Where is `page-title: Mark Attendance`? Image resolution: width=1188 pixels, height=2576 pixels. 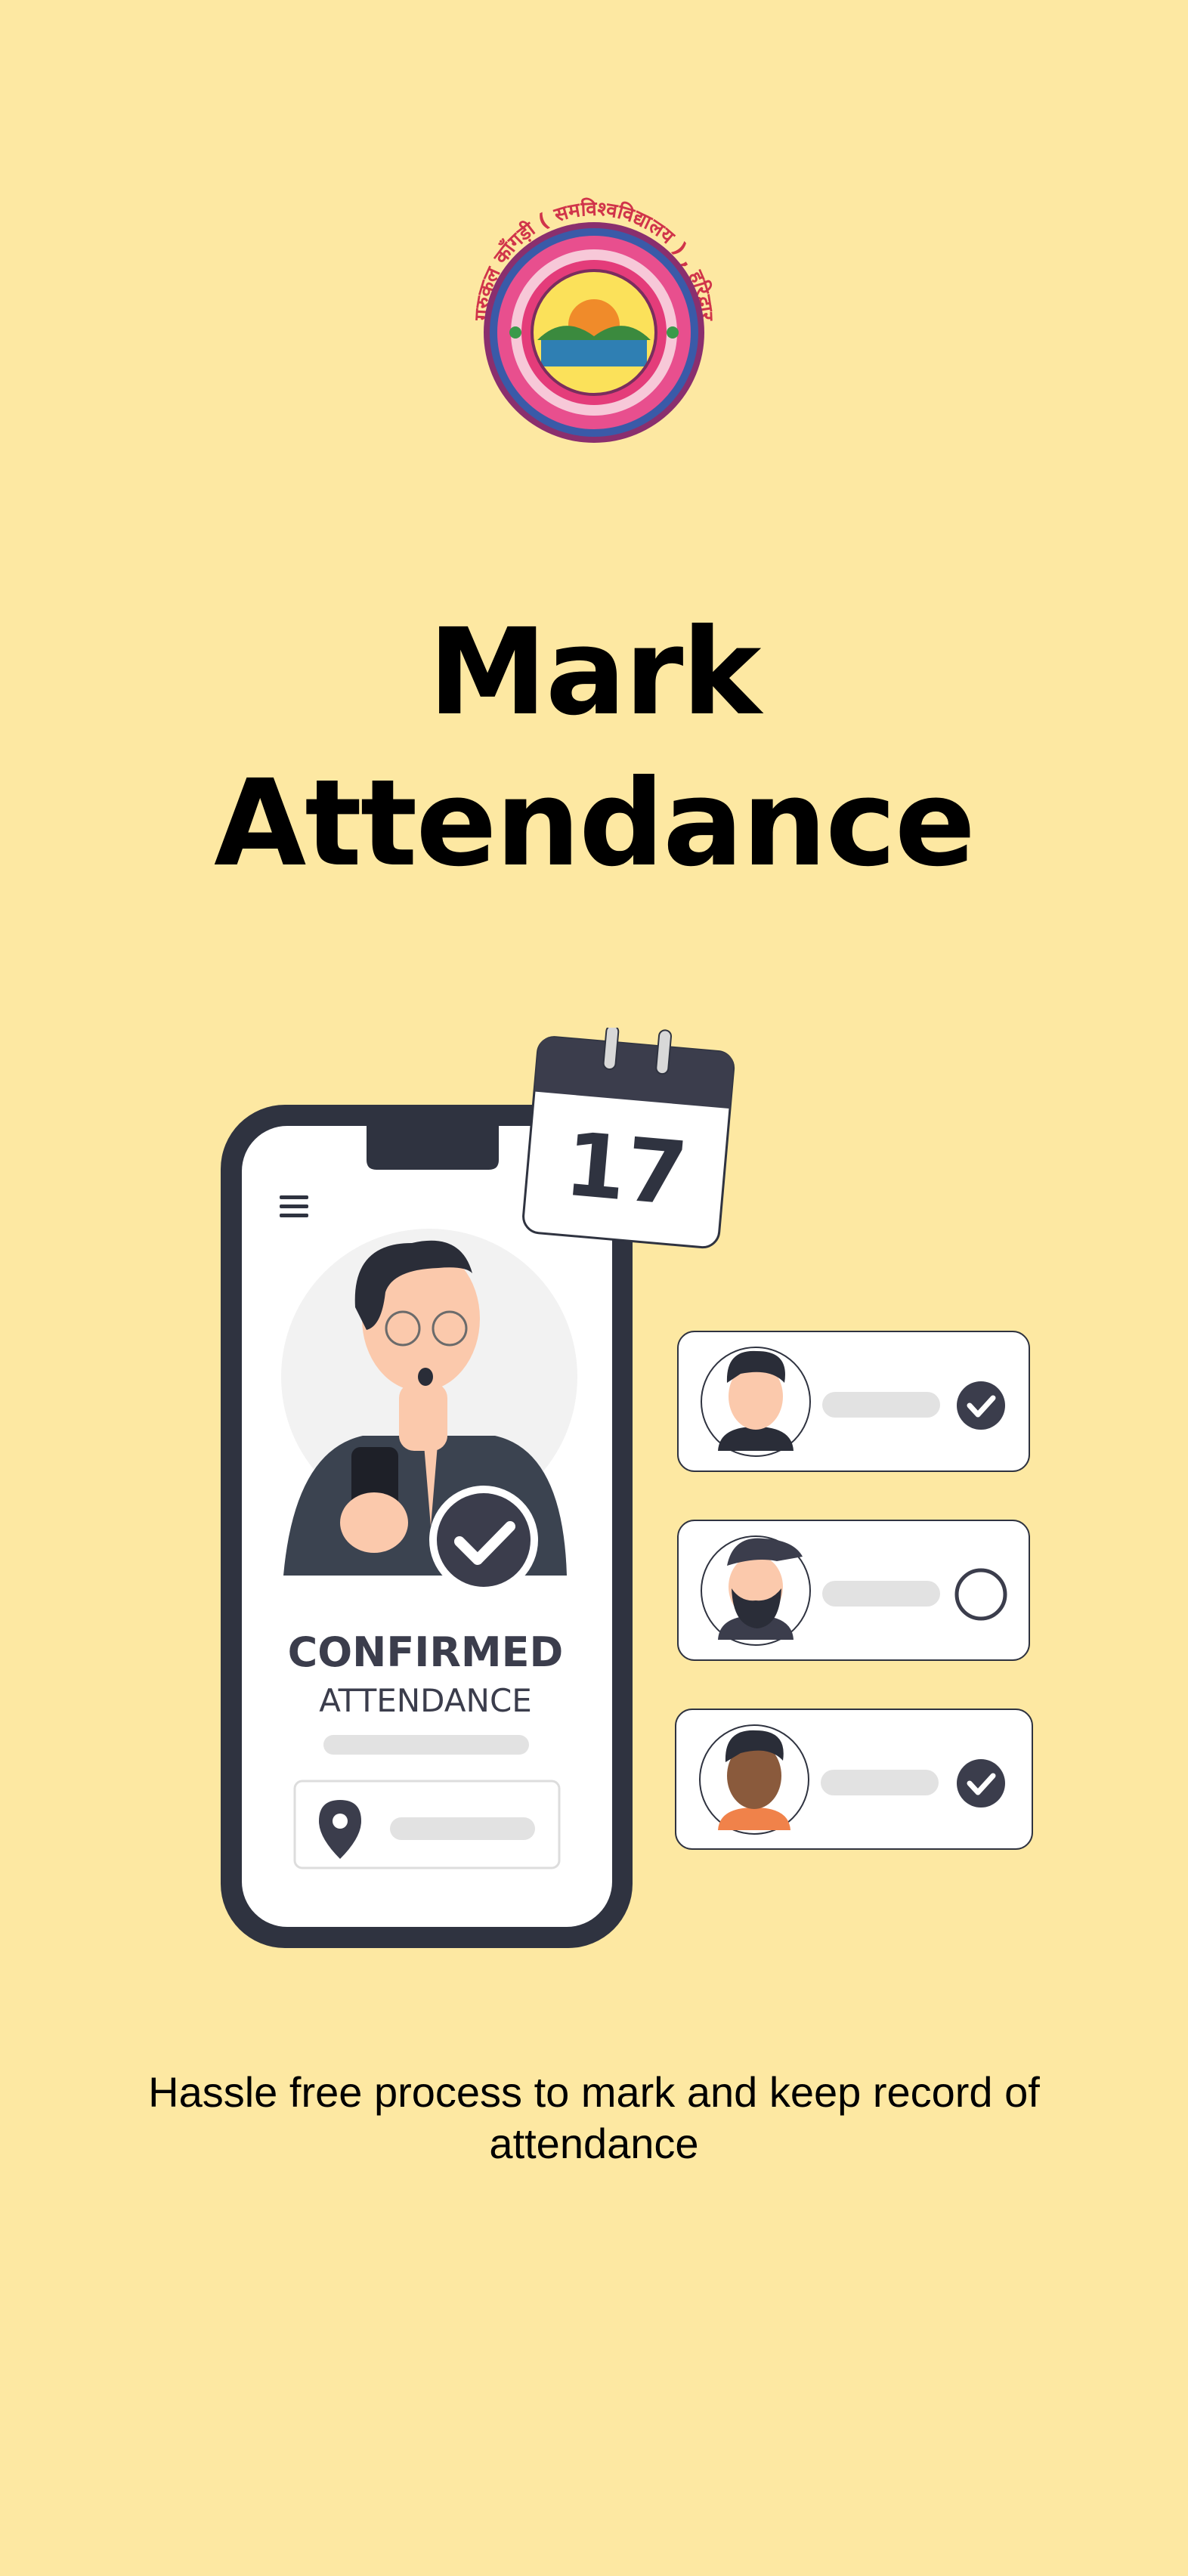 page-title: Mark Attendance is located at coordinates (594, 748).